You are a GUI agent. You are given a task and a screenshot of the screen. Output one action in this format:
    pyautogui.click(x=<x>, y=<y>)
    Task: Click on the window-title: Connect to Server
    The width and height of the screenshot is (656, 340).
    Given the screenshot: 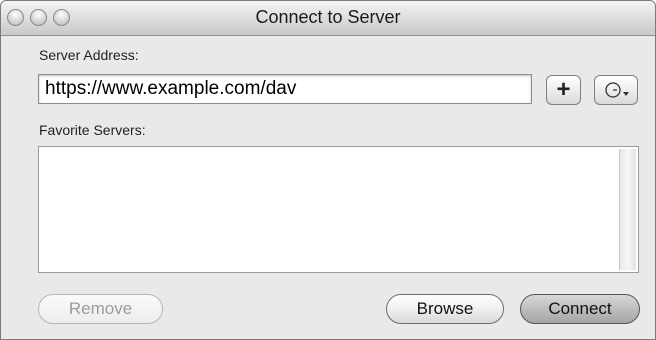 What is the action you would take?
    pyautogui.click(x=328, y=17)
    